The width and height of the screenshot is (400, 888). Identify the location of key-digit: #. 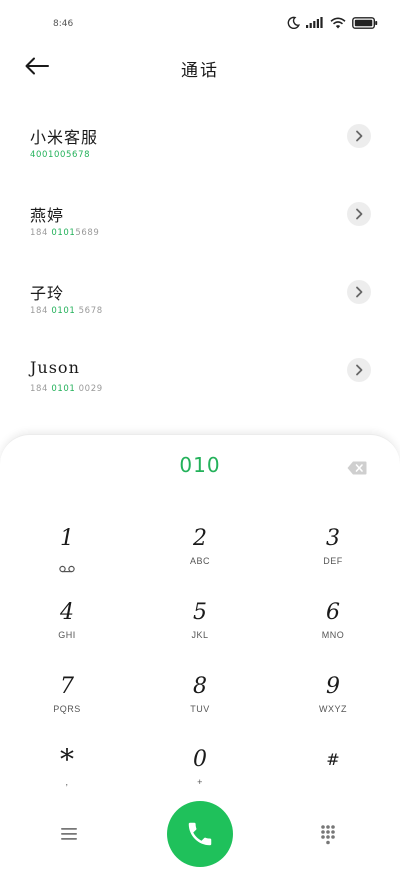
(333, 759).